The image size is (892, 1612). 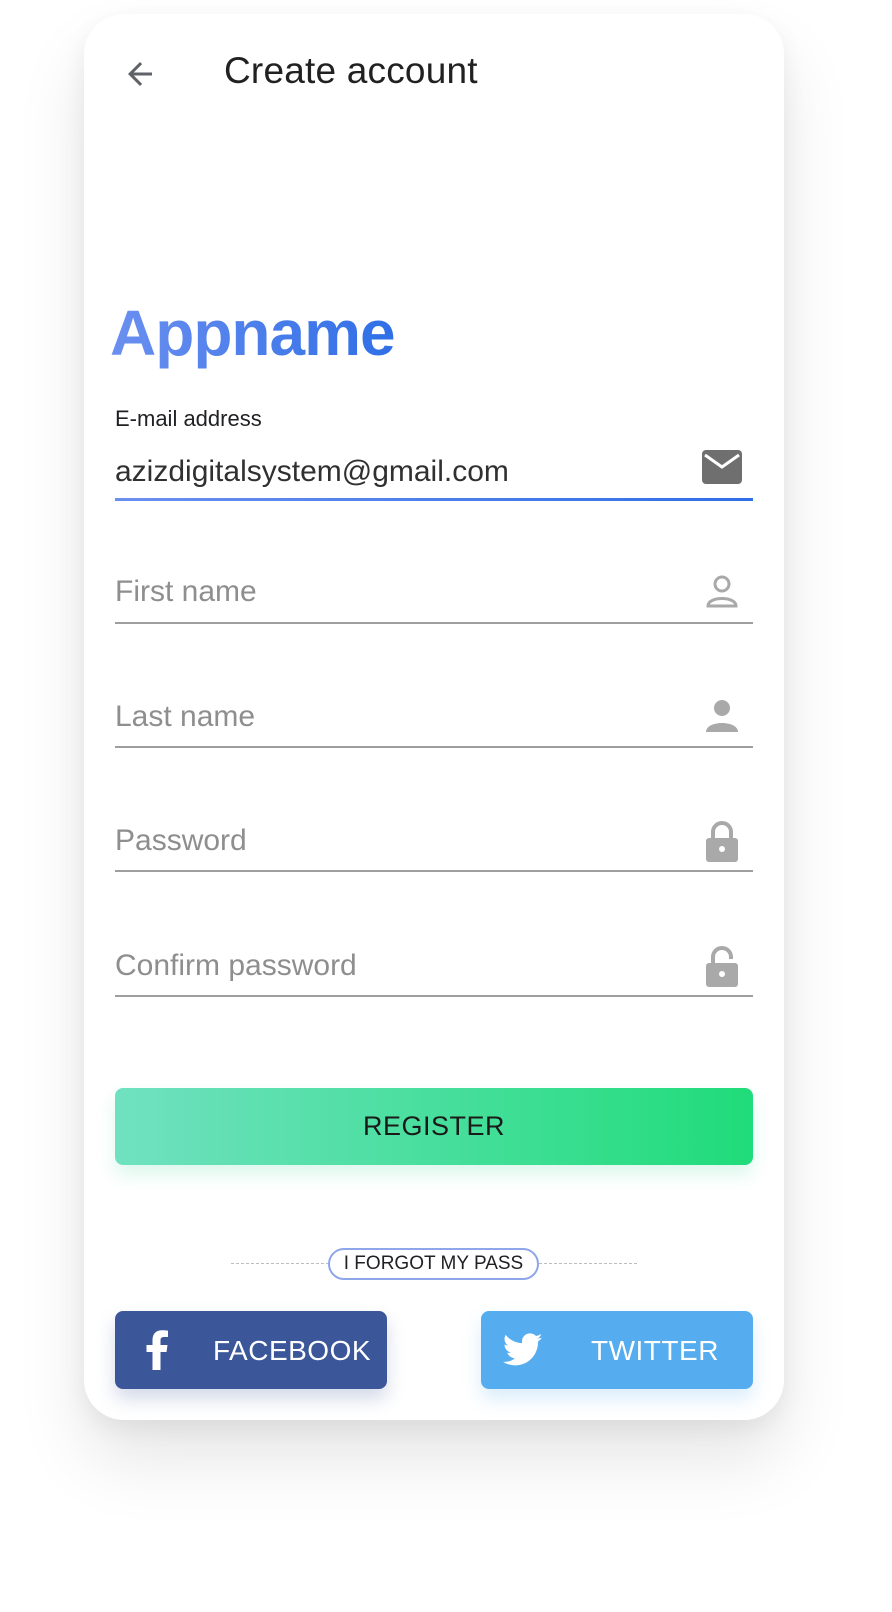 I want to click on last-name-group, so click(x=434, y=722).